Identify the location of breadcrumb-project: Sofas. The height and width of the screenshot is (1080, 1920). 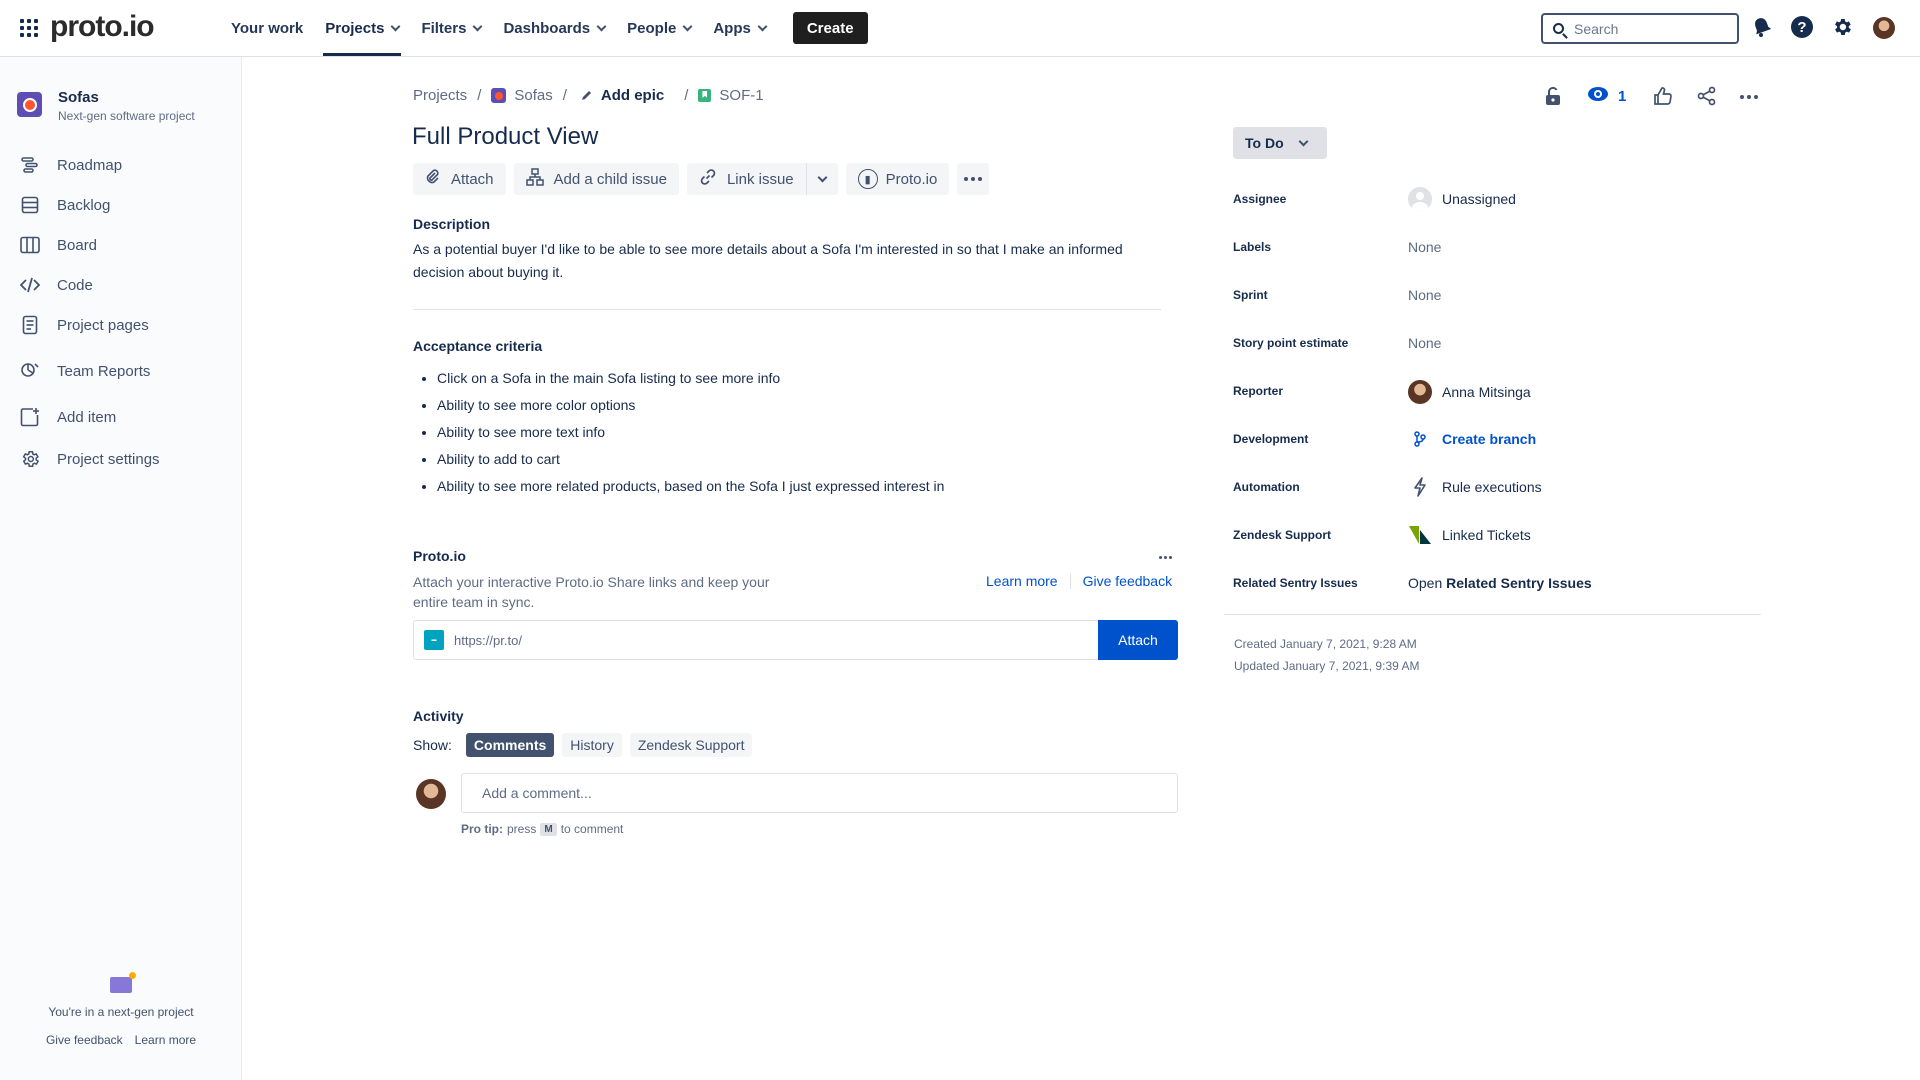
(533, 95).